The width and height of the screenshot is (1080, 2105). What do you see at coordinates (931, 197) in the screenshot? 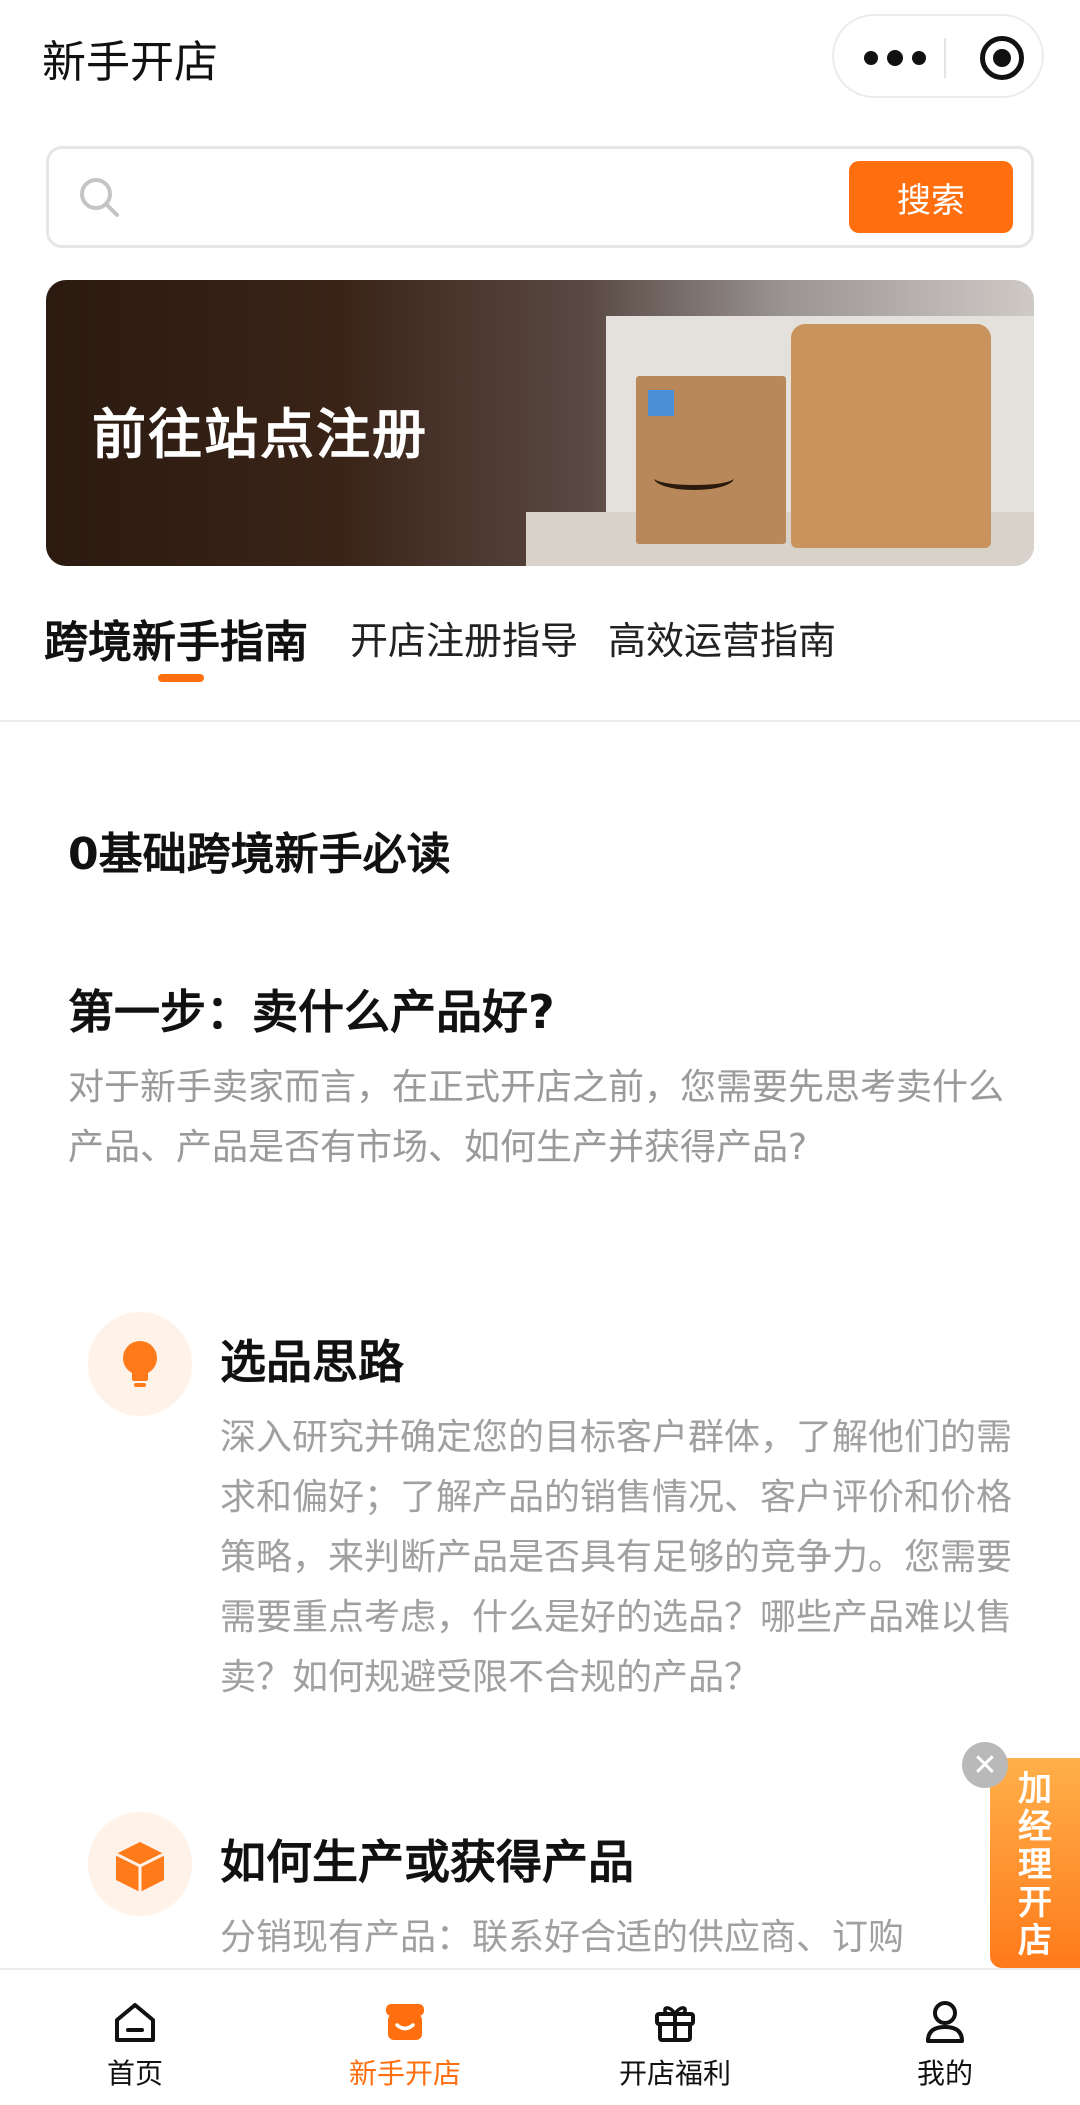
I see `search-button: 搜索` at bounding box center [931, 197].